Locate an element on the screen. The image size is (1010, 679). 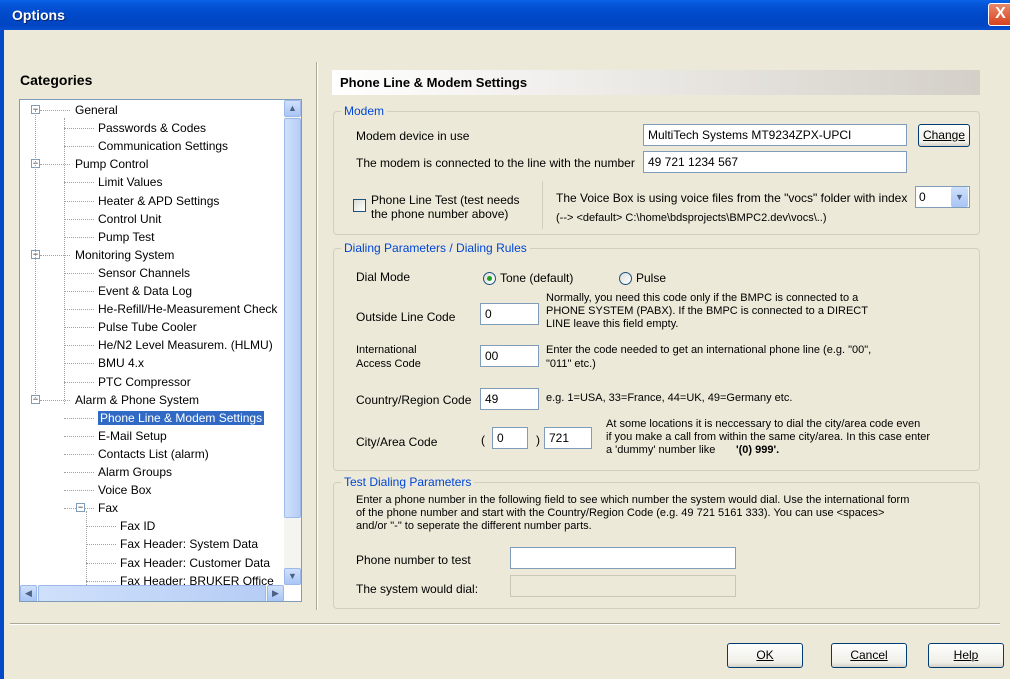
city-close-paren: ) is located at coordinates (538, 440).